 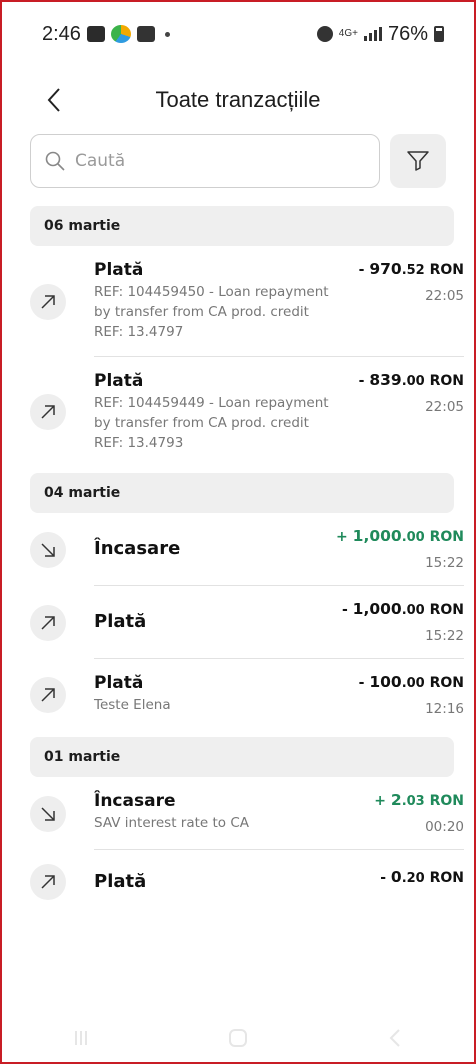 What do you see at coordinates (219, 695) in the screenshot?
I see `transaction-text: Plată Teste Elena` at bounding box center [219, 695].